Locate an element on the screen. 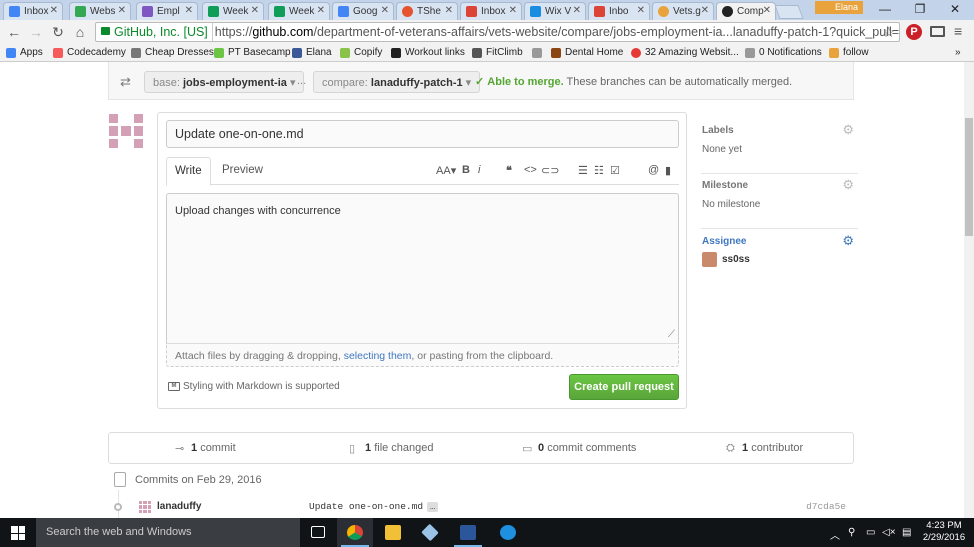 This screenshot has height=547, width=974. browser-tab: Inbo ✕ is located at coordinates (619, 11).